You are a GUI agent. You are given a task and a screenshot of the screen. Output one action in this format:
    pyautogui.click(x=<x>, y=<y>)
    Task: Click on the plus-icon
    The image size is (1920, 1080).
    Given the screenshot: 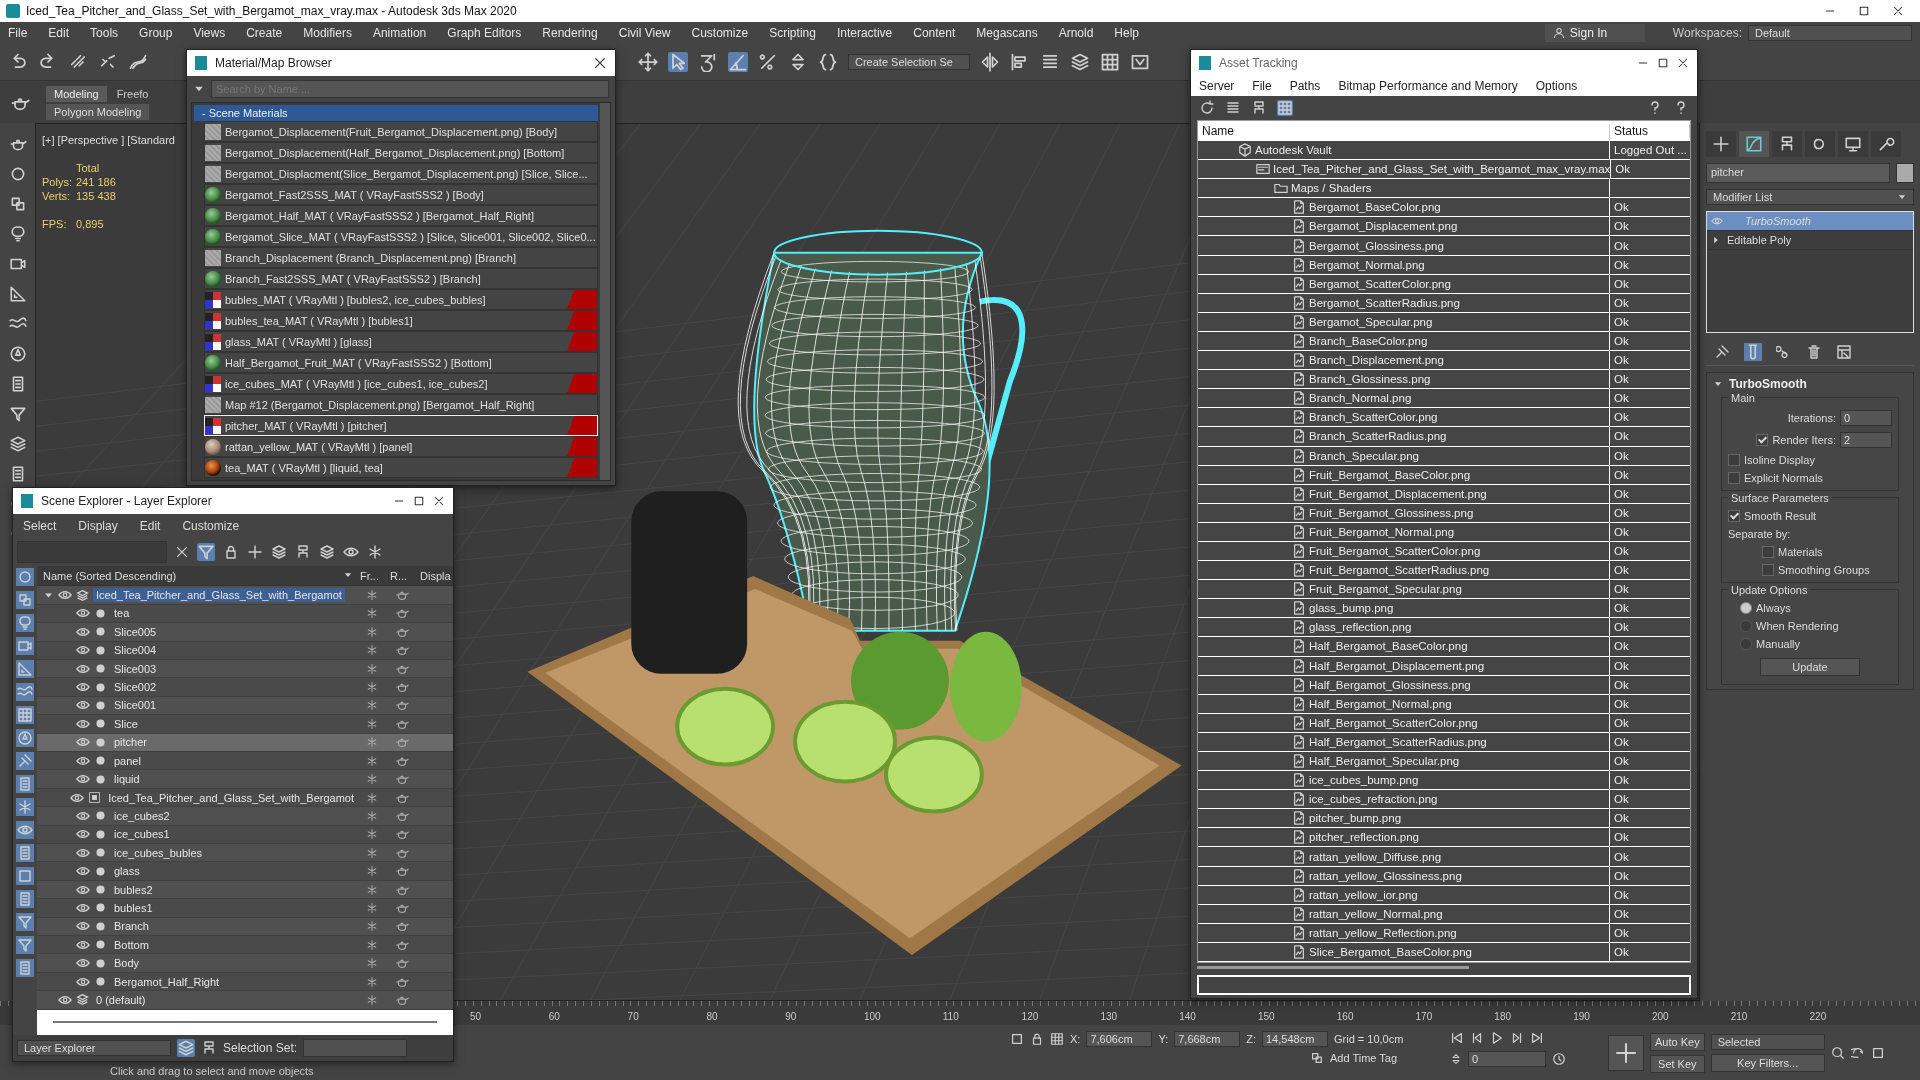 What is the action you would take?
    pyautogui.click(x=255, y=552)
    